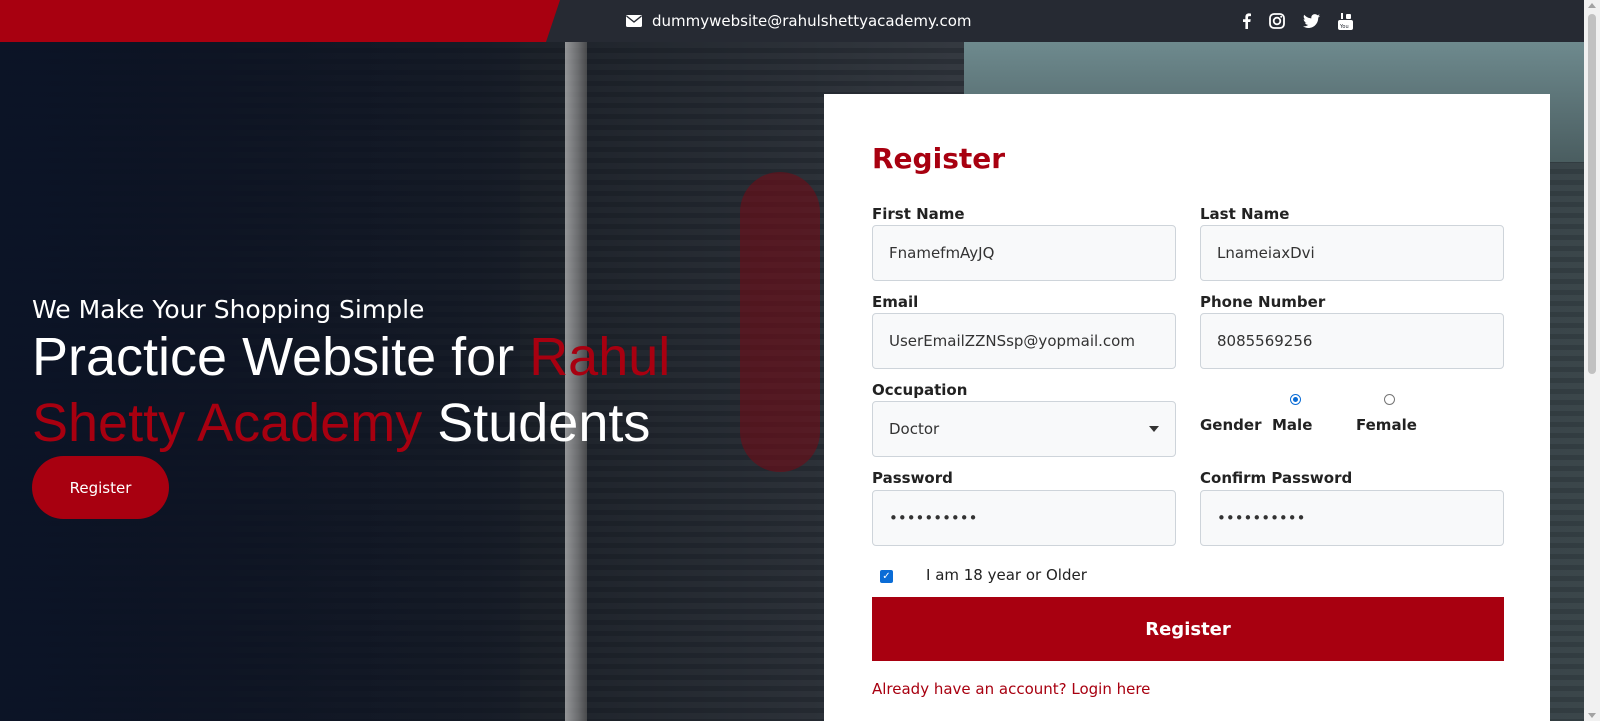 The image size is (1600, 721). What do you see at coordinates (1352, 341) in the screenshot?
I see `phone-input: 8085569256` at bounding box center [1352, 341].